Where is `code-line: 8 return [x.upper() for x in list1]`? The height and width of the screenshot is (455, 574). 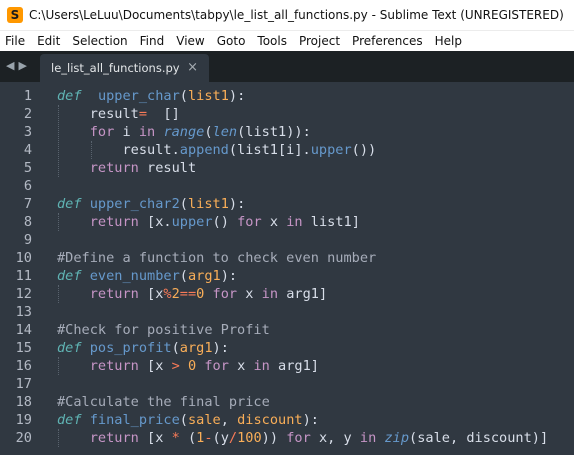 code-line: 8 return [x.upper() for x in list1] is located at coordinates (287, 222).